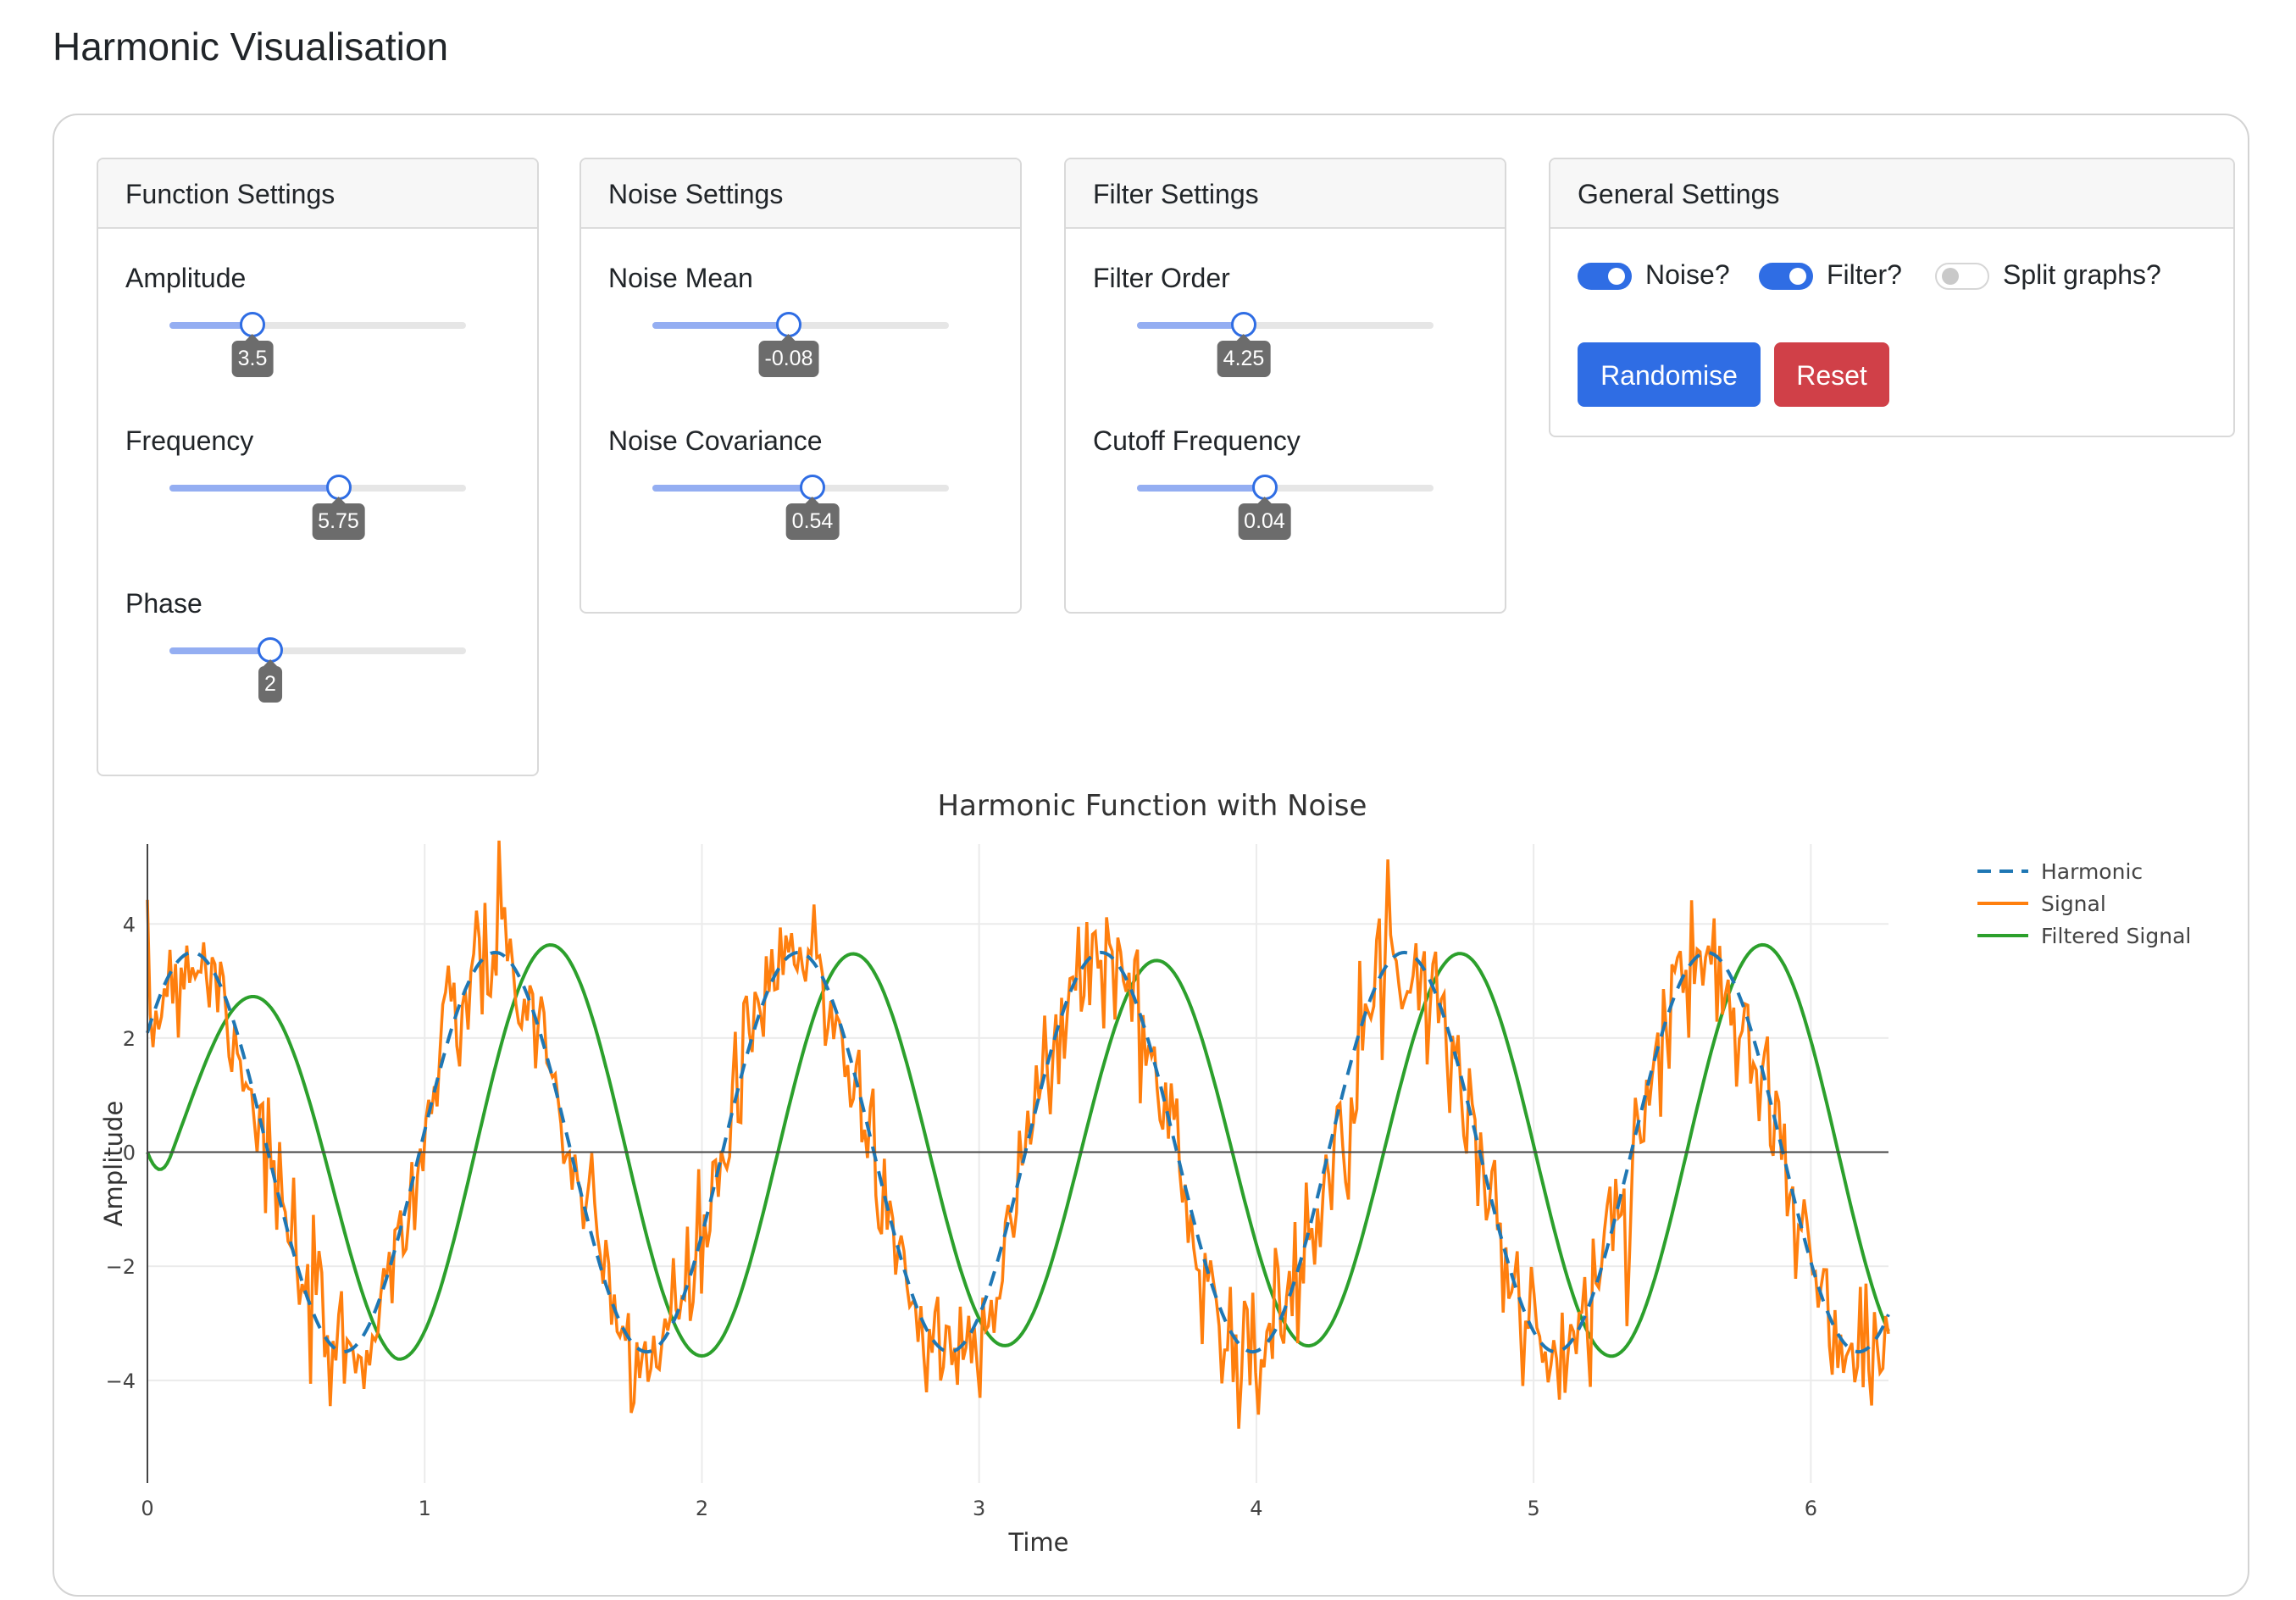 This screenshot has width=2296, height=1600. What do you see at coordinates (121, 1381) in the screenshot?
I see `y-tick-label: −4` at bounding box center [121, 1381].